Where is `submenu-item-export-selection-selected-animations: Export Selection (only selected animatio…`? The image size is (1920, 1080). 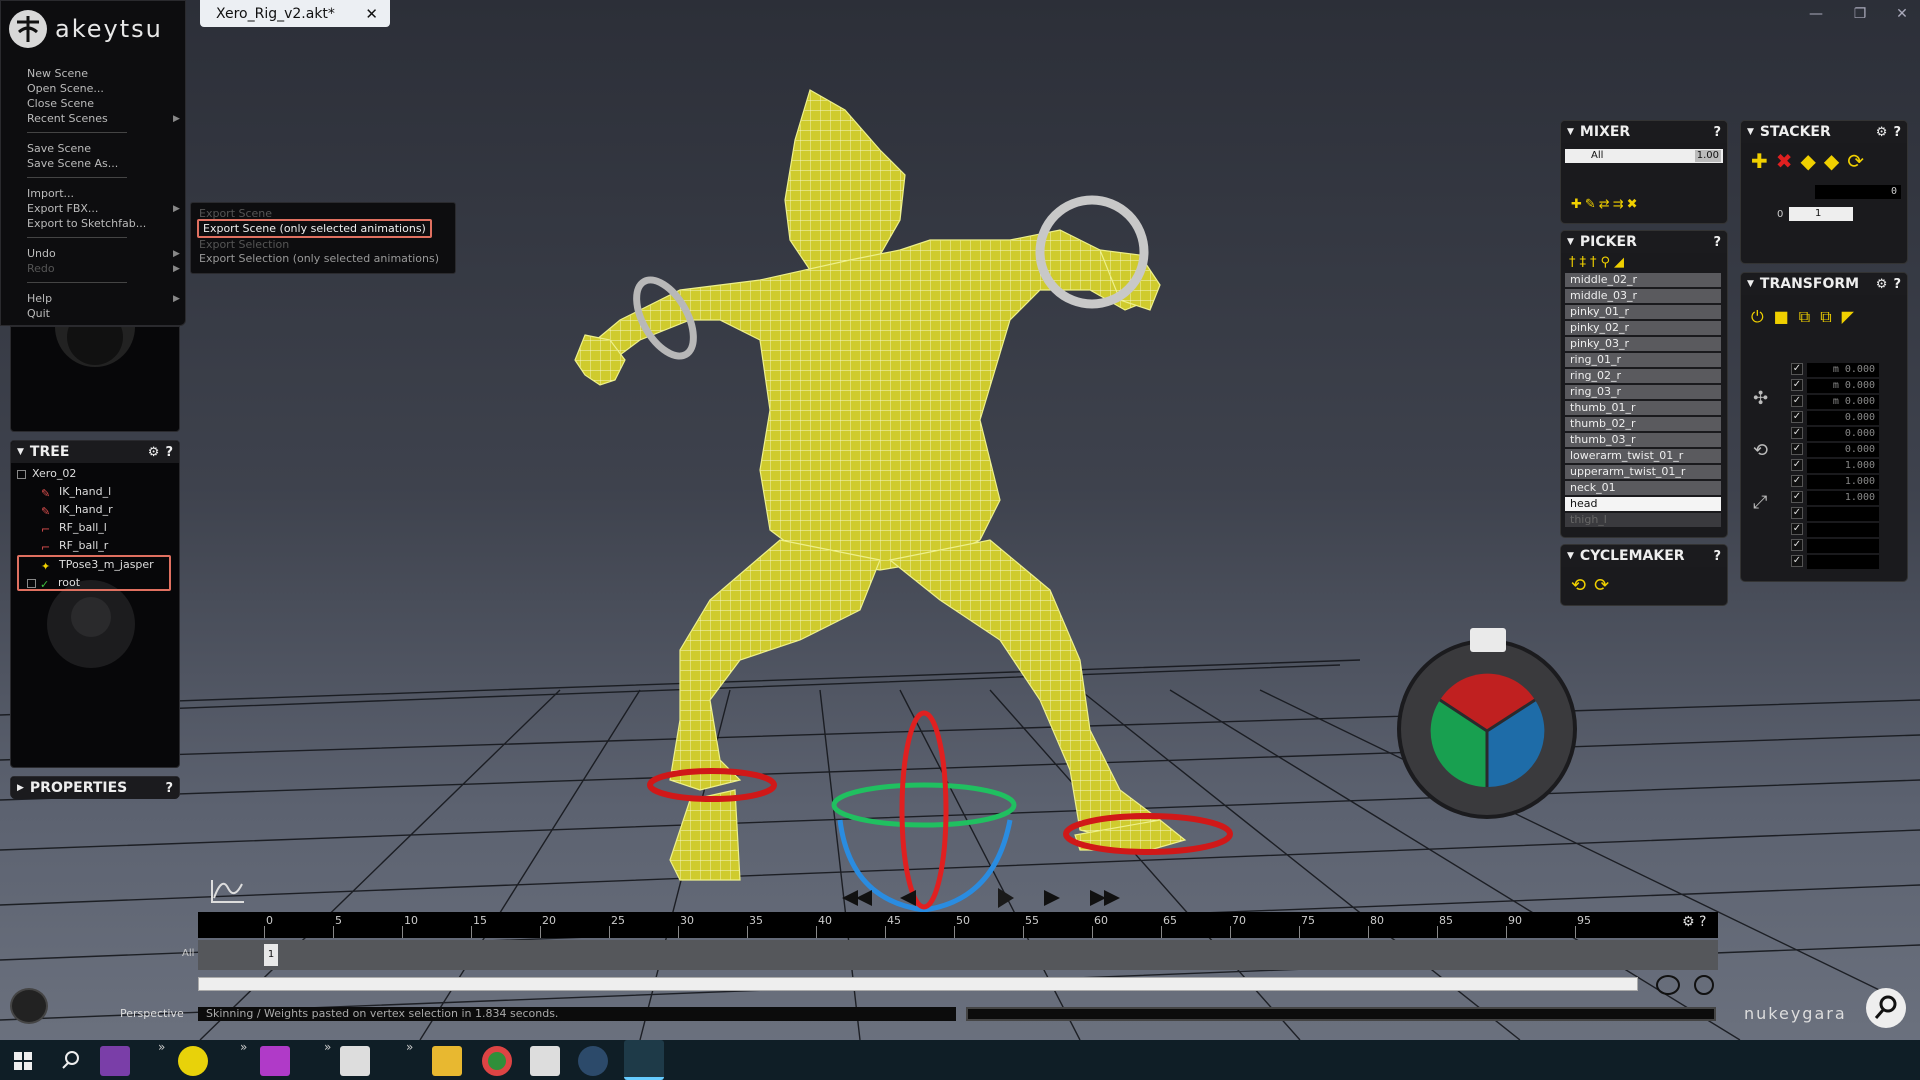
submenu-item-export-selection-selected-animations: Export Selection (only selected animatio… is located at coordinates (319, 258).